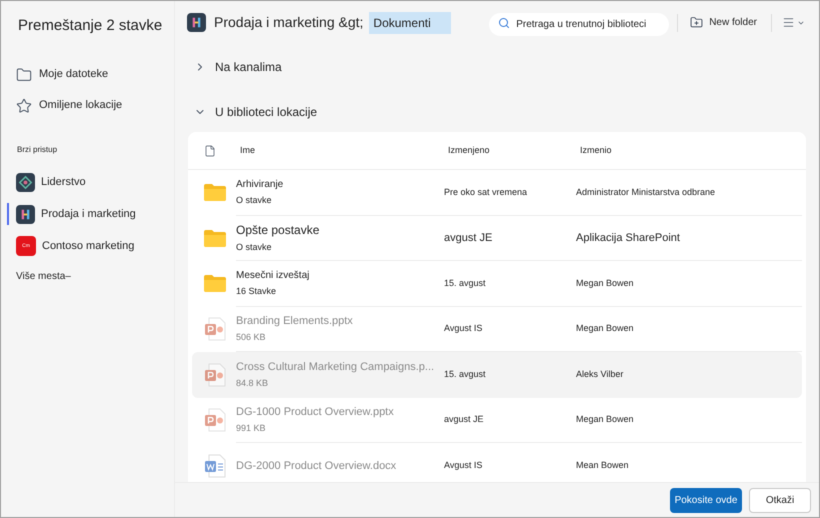 Image resolution: width=820 pixels, height=518 pixels. I want to click on section-toggle: Na kanalima, so click(228, 66).